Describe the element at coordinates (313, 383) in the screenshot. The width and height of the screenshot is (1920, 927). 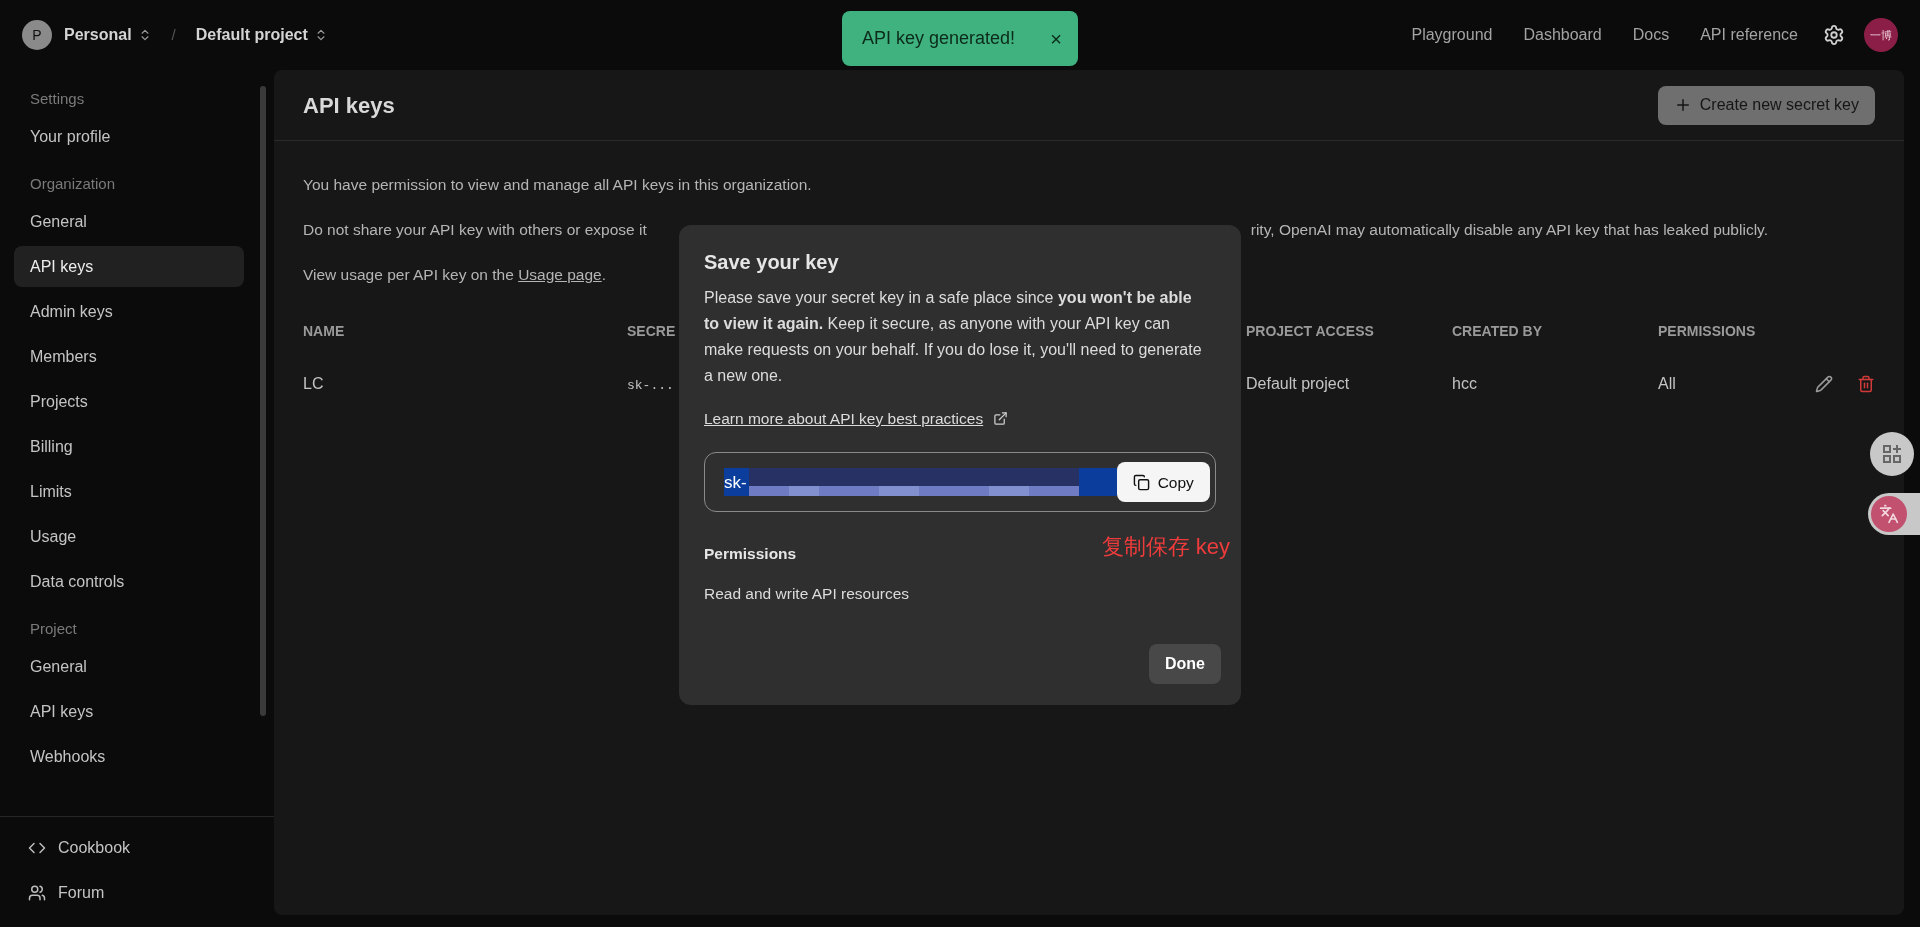
I see `table-cell: LC` at that location.